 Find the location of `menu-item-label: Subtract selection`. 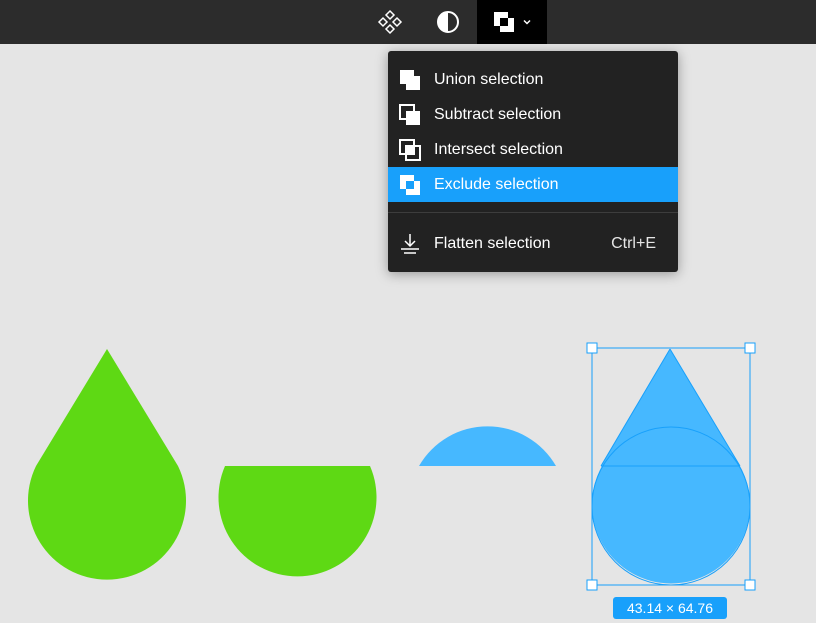

menu-item-label: Subtract selection is located at coordinates (498, 114).